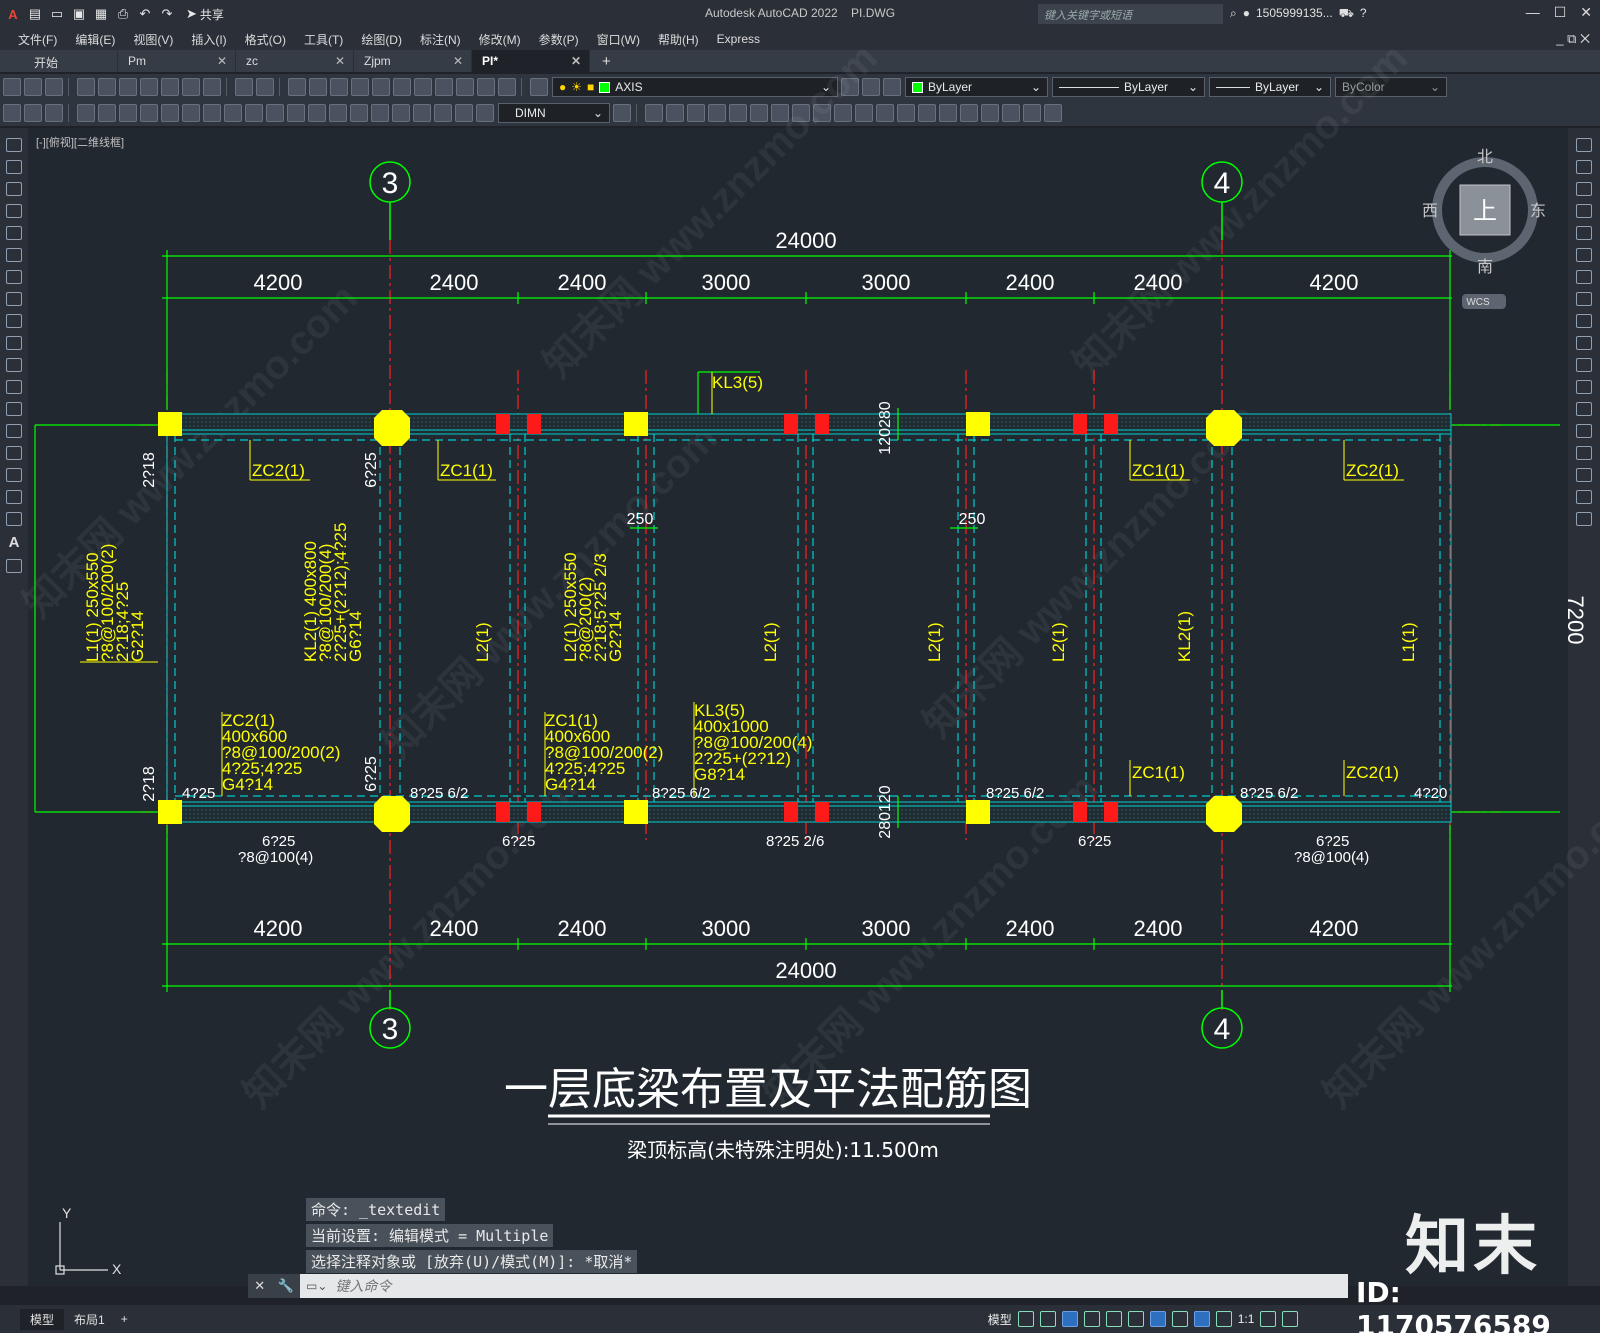 The height and width of the screenshot is (1333, 1600). Describe the element at coordinates (805, 970) in the screenshot. I see `total-dim-bottom: 24000` at that location.